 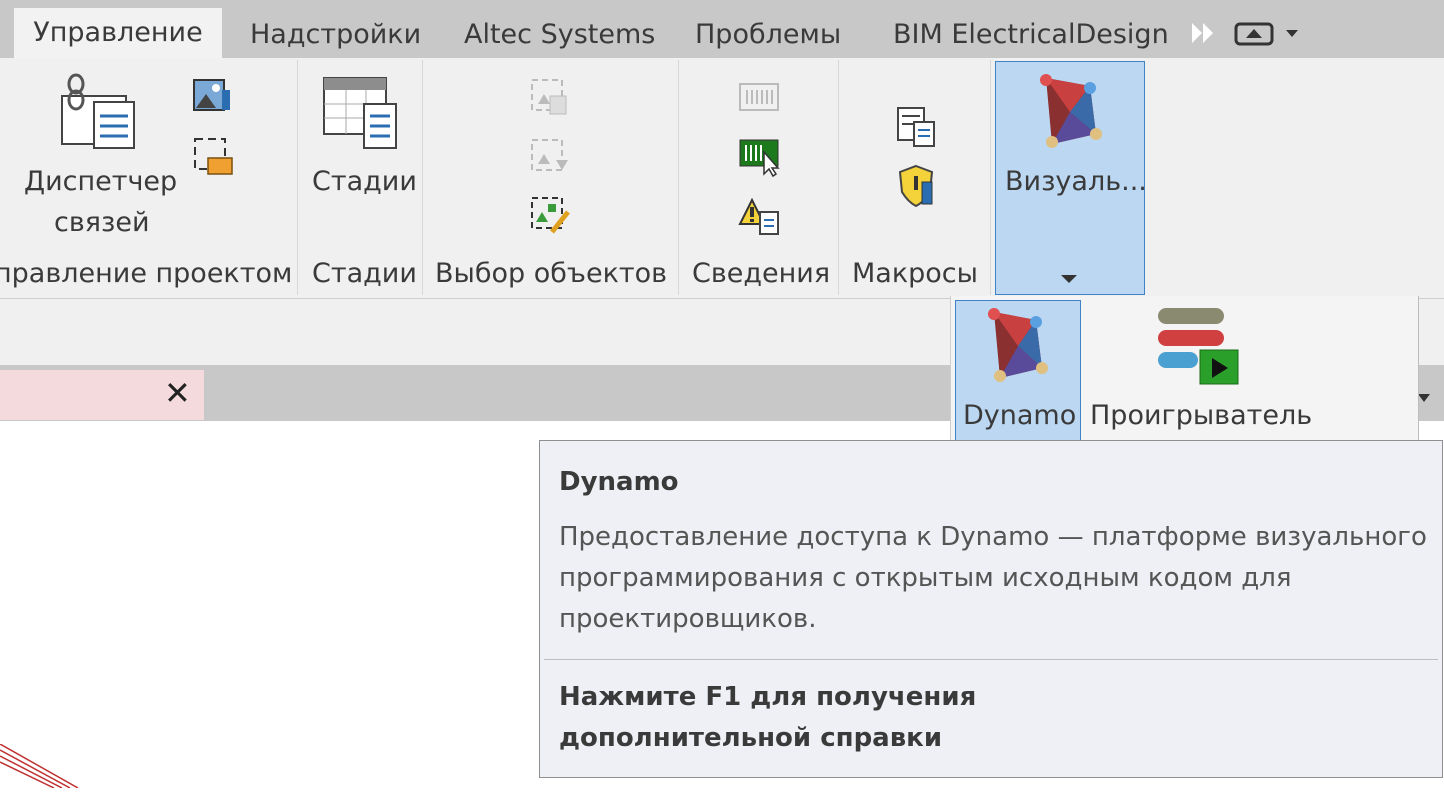 What do you see at coordinates (760, 160) in the screenshot?
I see `select-by-id-icon` at bounding box center [760, 160].